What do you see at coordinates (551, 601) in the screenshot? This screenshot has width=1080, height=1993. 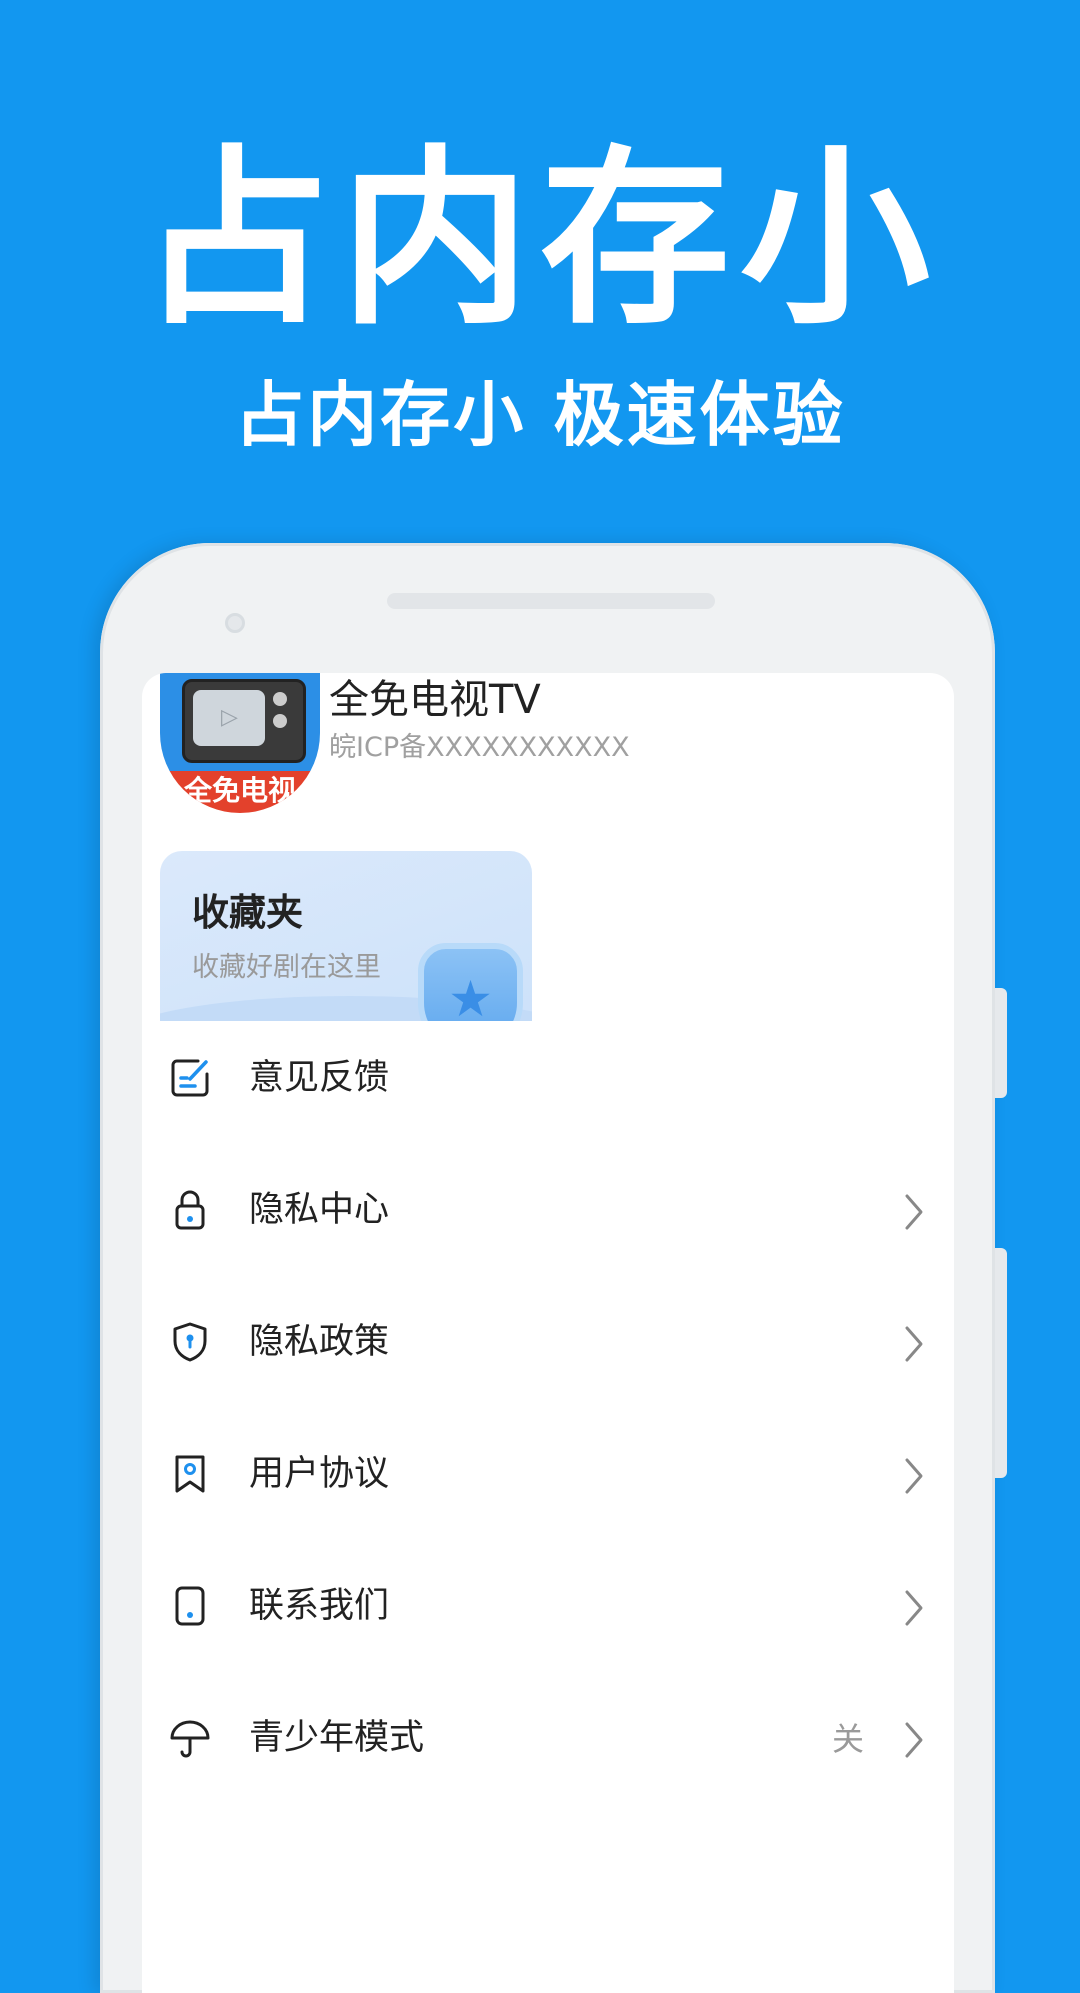 I see `phone-speaker` at bounding box center [551, 601].